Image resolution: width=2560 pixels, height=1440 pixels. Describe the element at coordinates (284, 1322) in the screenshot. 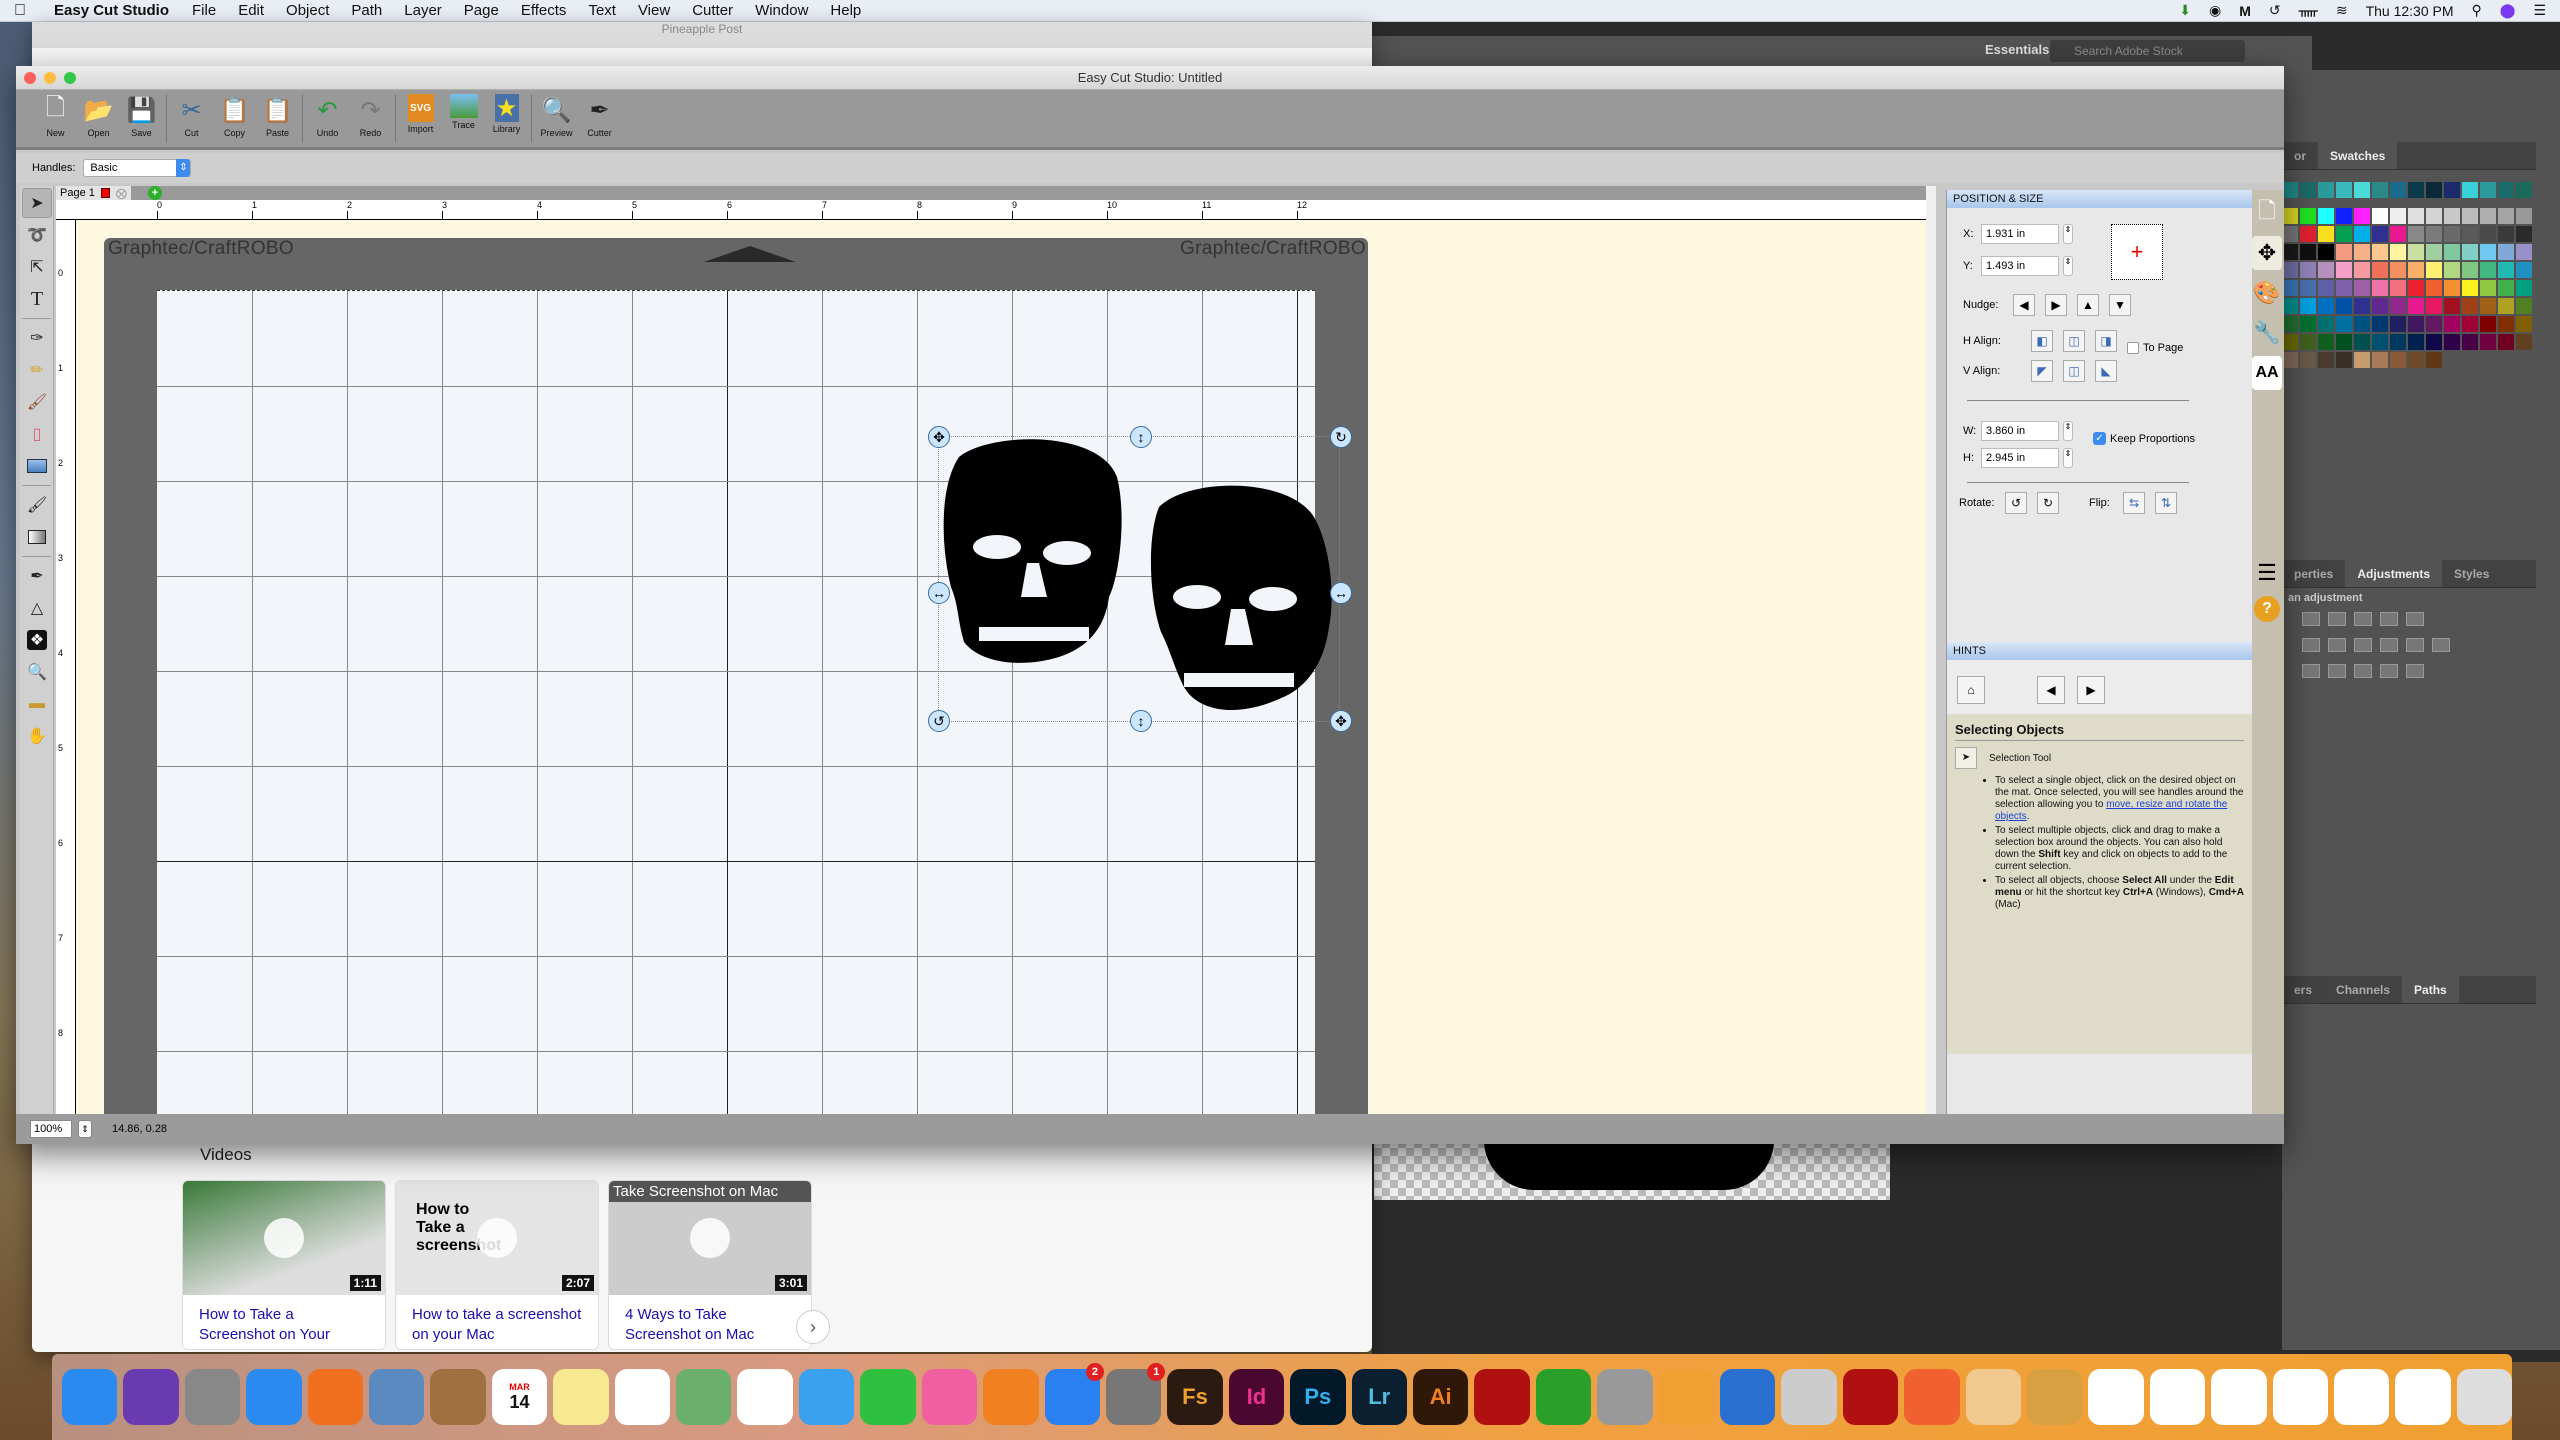

I see `video-title-link: How to Take a Screenshot on Your` at that location.